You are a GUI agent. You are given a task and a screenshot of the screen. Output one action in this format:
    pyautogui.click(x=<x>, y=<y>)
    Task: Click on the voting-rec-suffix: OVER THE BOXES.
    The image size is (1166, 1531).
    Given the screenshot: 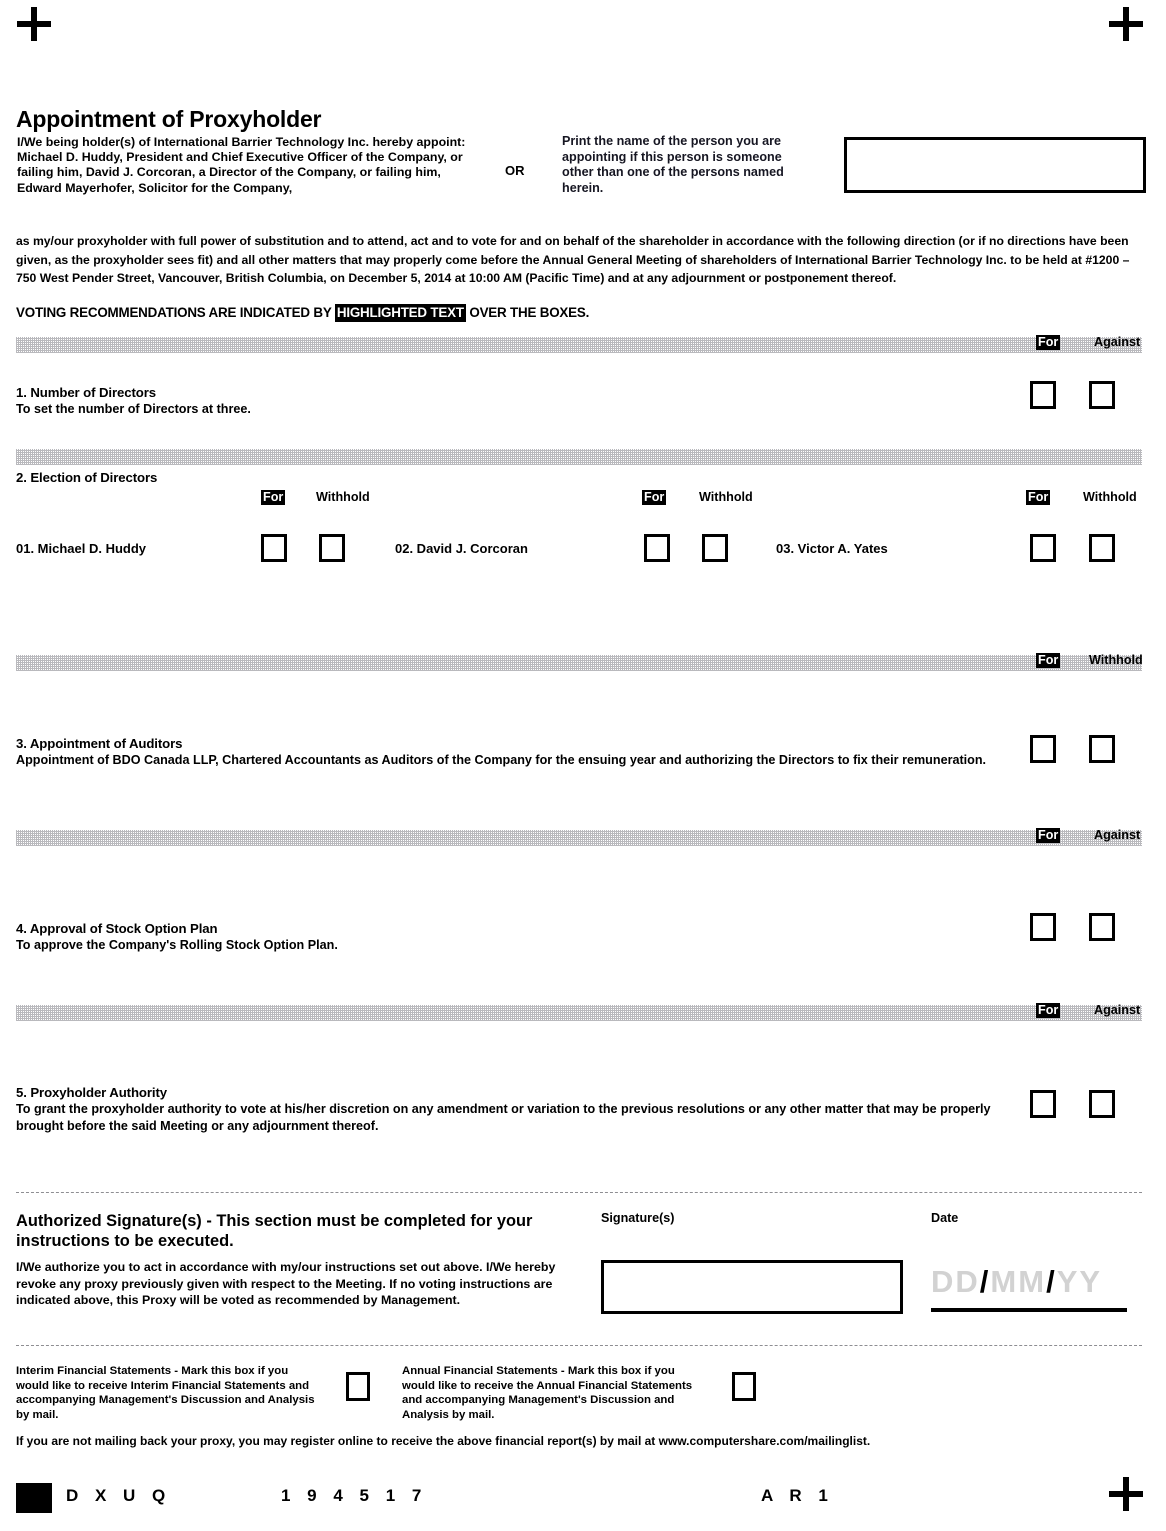 What is the action you would take?
    pyautogui.click(x=527, y=312)
    